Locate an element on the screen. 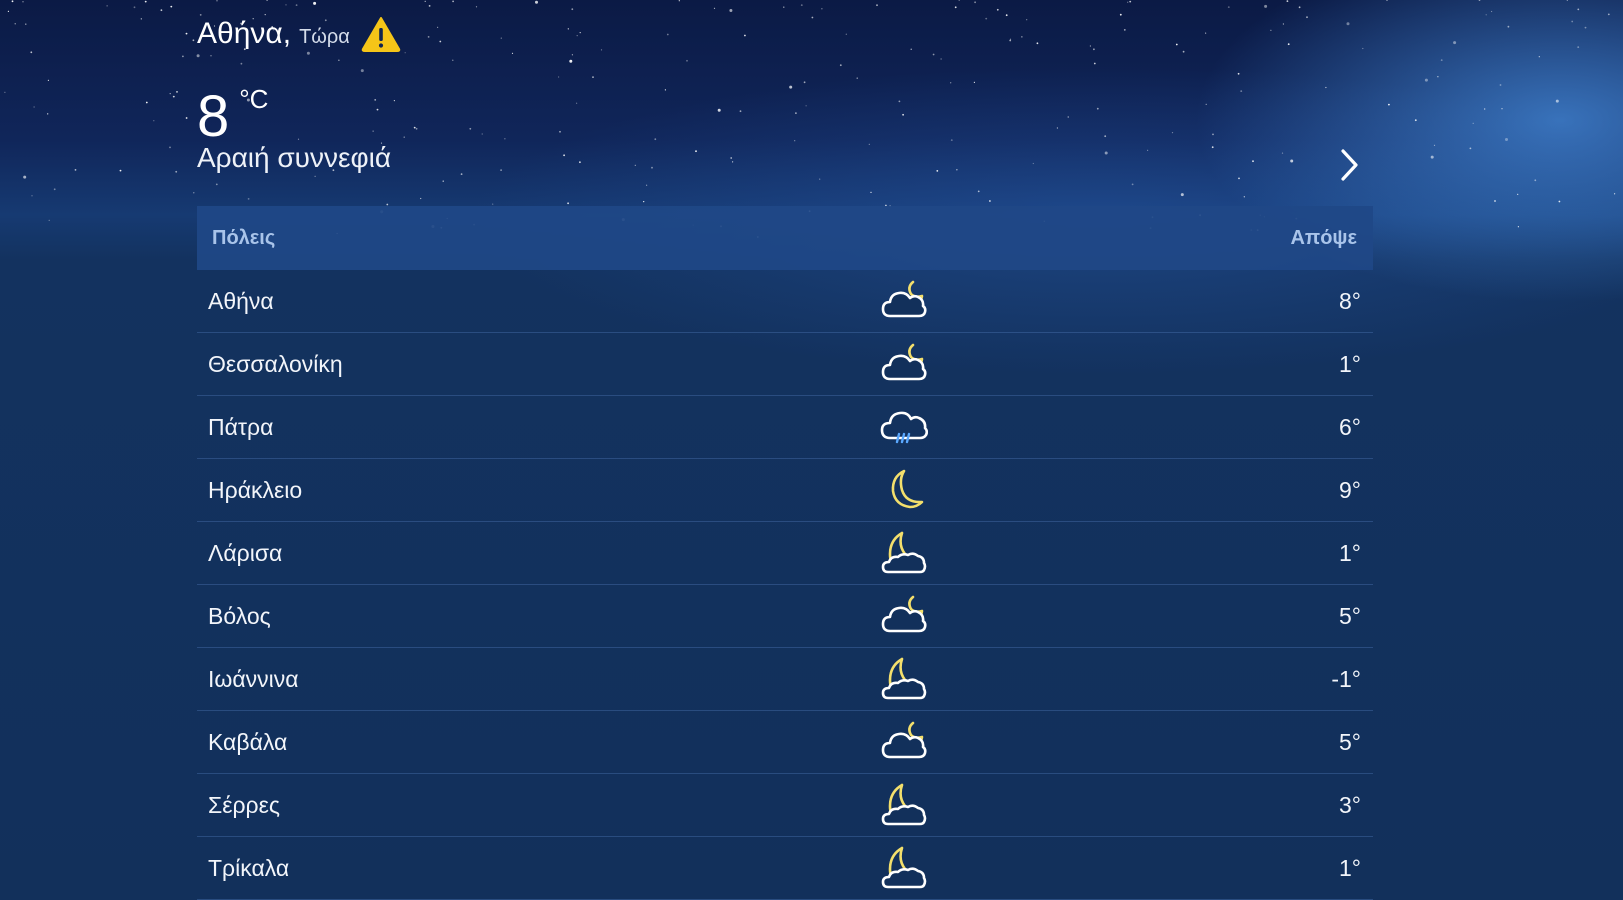  location-line: Αθήνα, Τώρα is located at coordinates (299, 34).